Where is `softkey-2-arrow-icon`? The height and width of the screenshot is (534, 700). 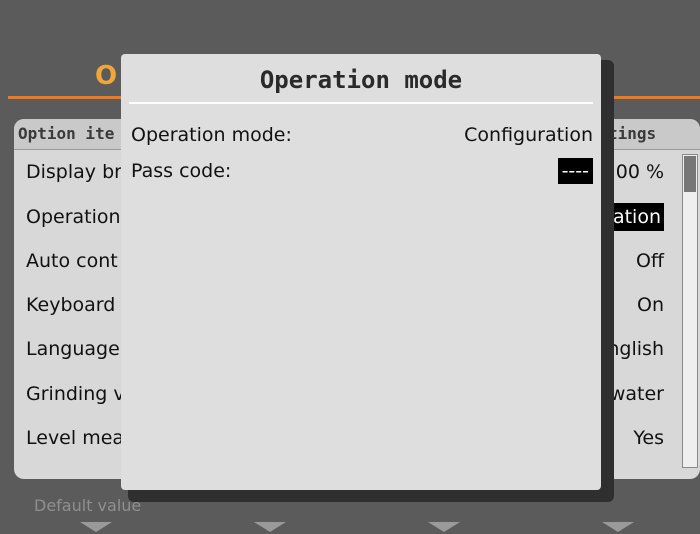 softkey-2-arrow-icon is located at coordinates (270, 527).